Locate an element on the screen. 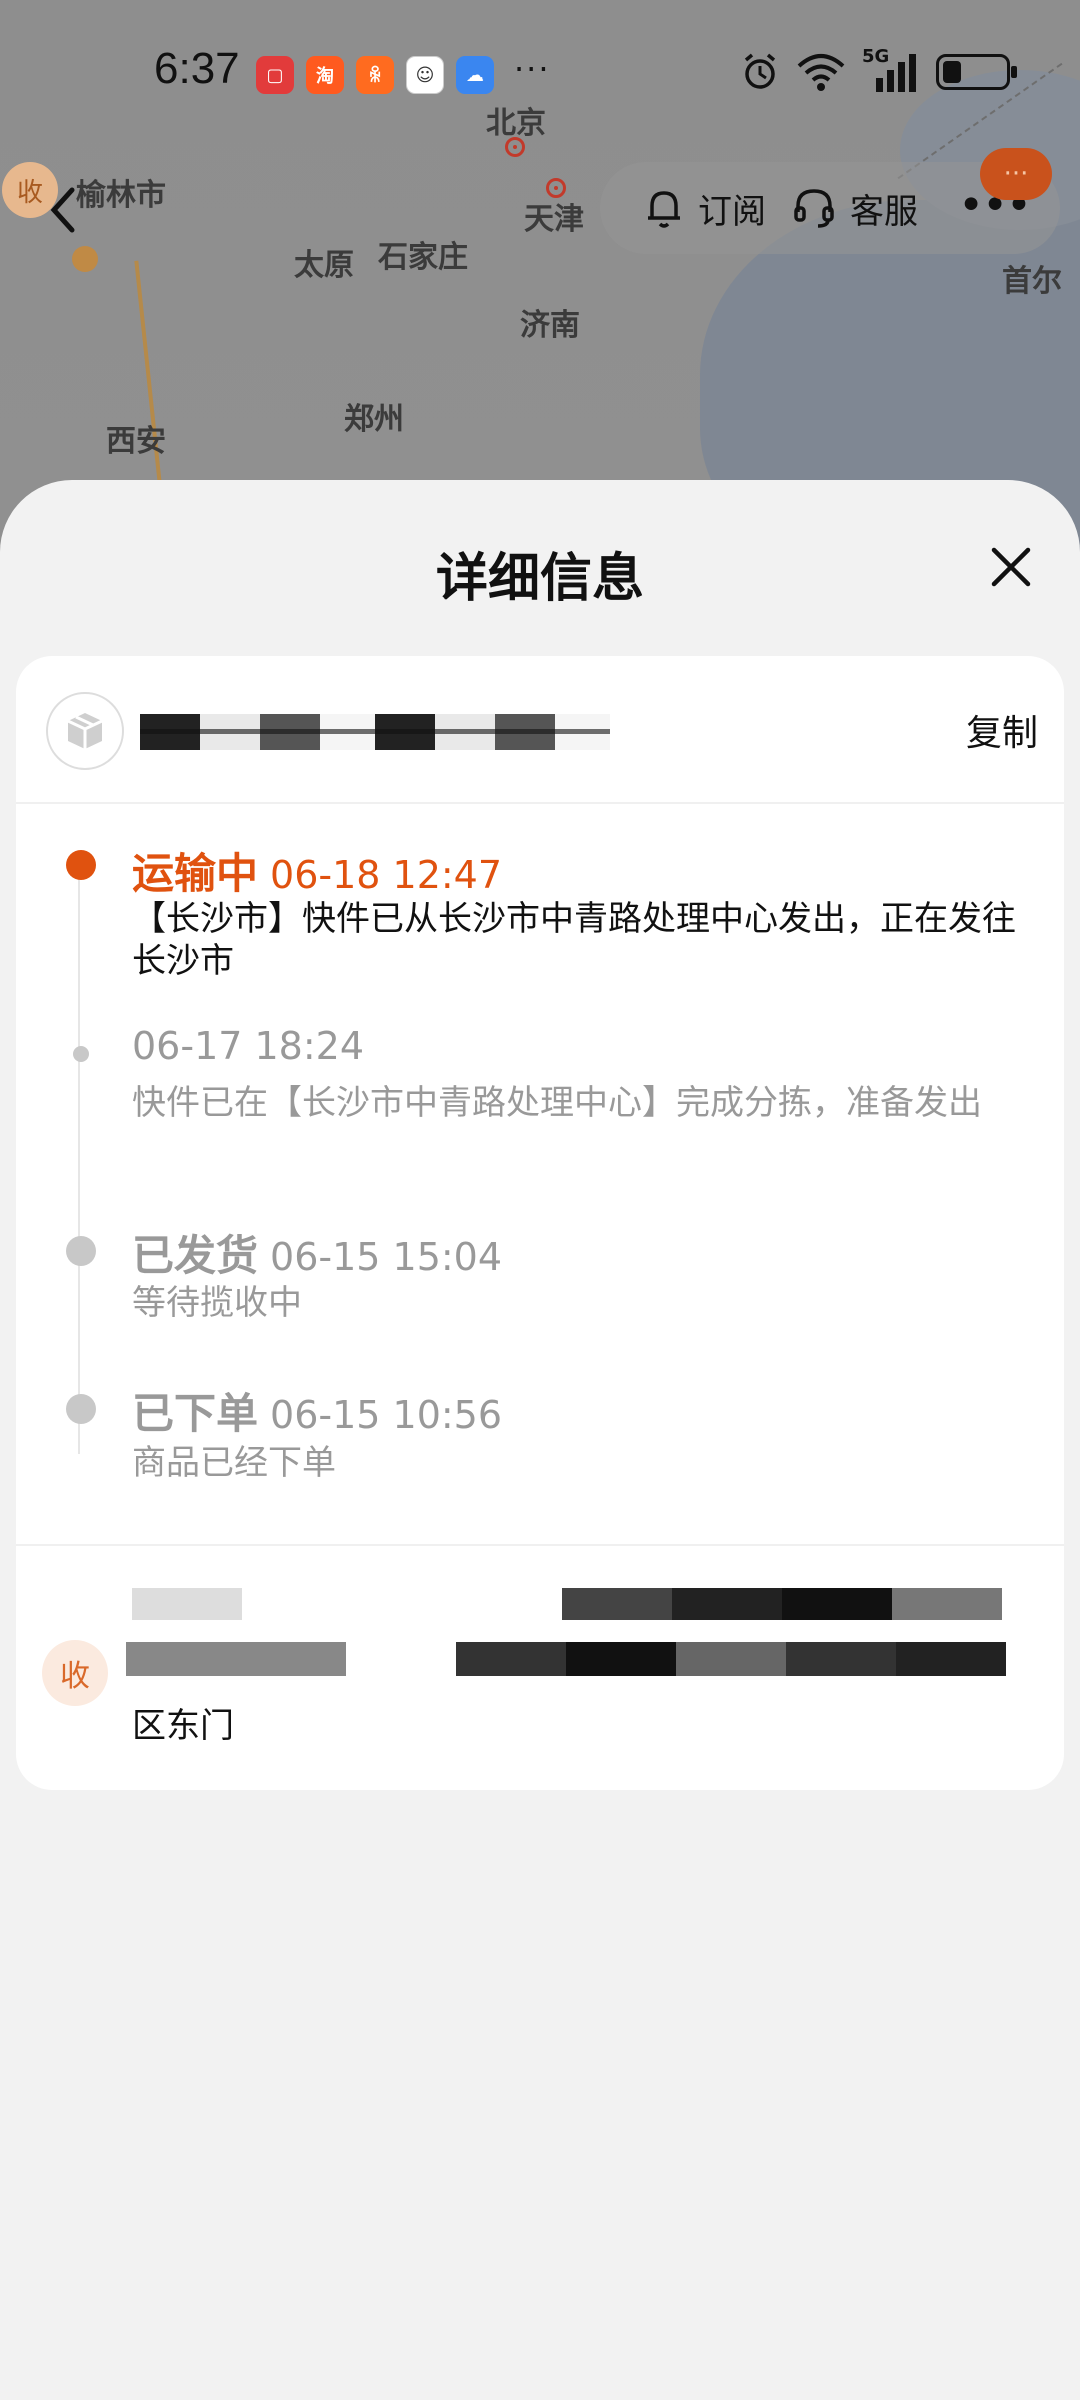 The image size is (1080, 2400). event-header: 已发货 06-15 15:04 is located at coordinates (317, 1252).